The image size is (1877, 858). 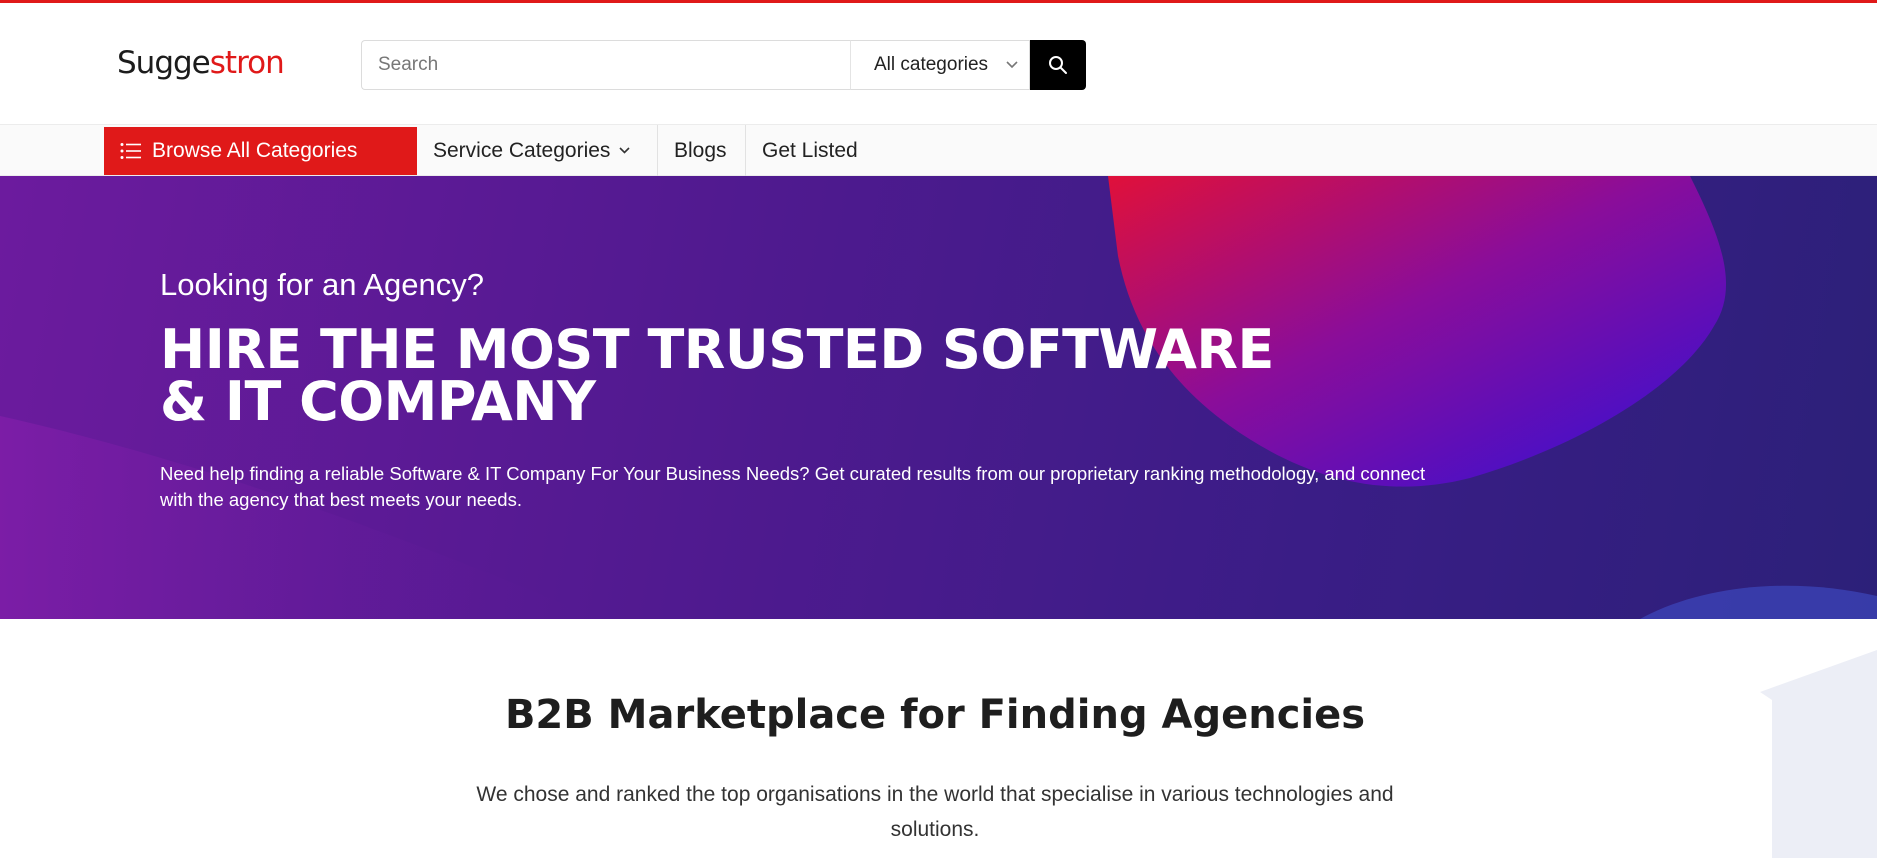 I want to click on category-select-value: All categories, so click(x=931, y=64).